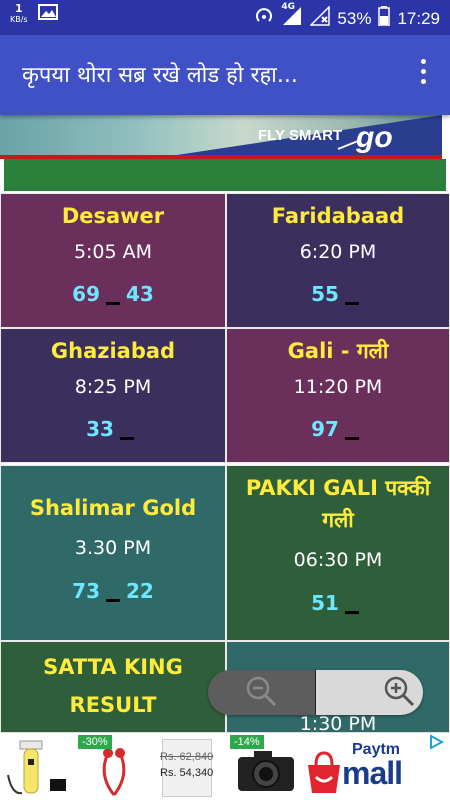 The width and height of the screenshot is (450, 800). Describe the element at coordinates (423, 74) in the screenshot. I see `overflow-menu-icon` at that location.